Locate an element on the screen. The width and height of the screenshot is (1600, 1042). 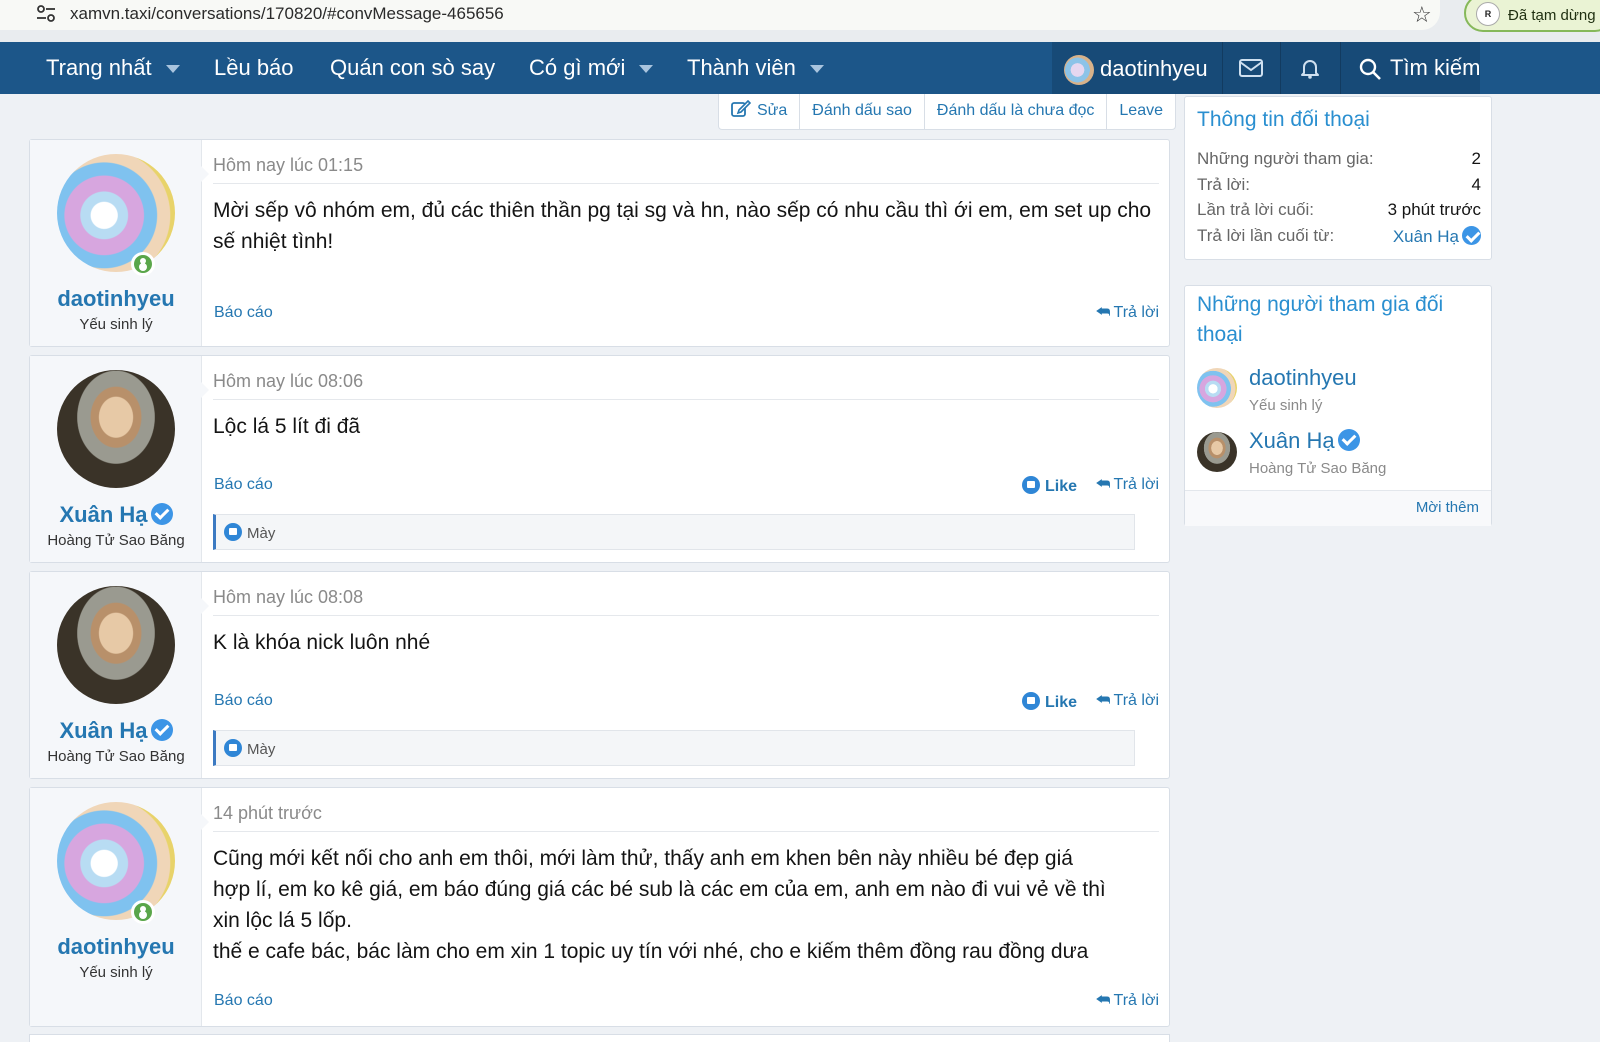
profile-paused-button: R Đã tạm dừng is located at coordinates (1532, 16).